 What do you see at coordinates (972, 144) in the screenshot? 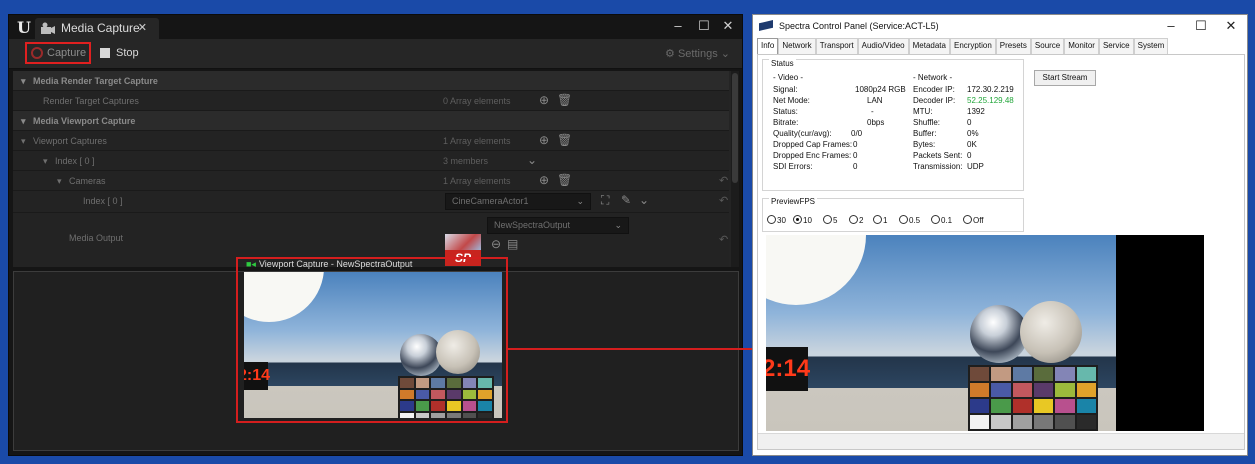
I see `bytes-value: 0K` at bounding box center [972, 144].